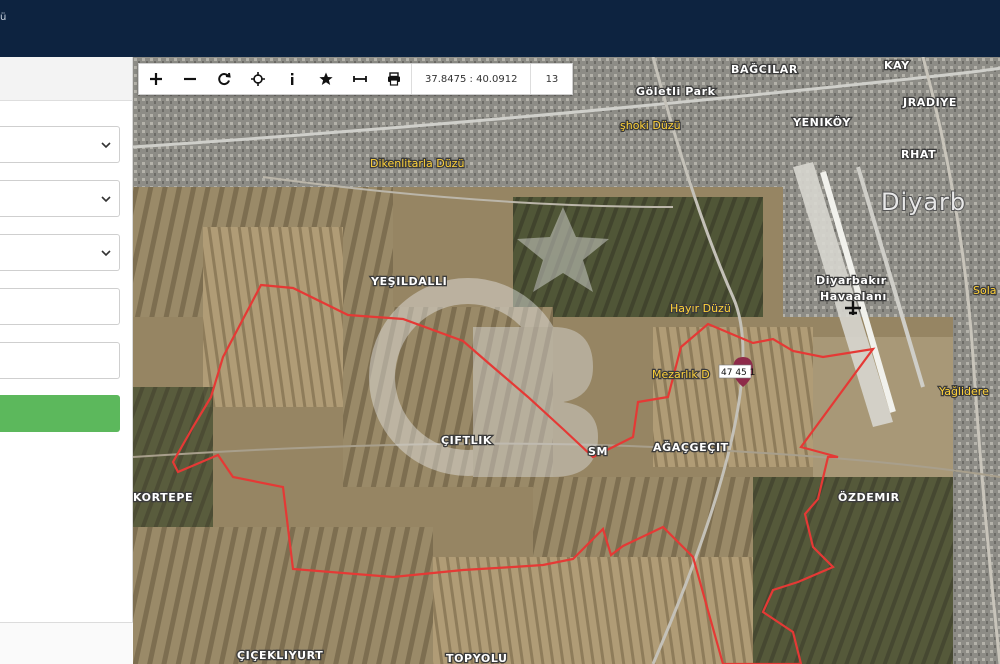 The width and height of the screenshot is (1000, 664). Describe the element at coordinates (691, 447) in the screenshot. I see `map-label-agacgecit: AĞAÇGEÇIT` at that location.